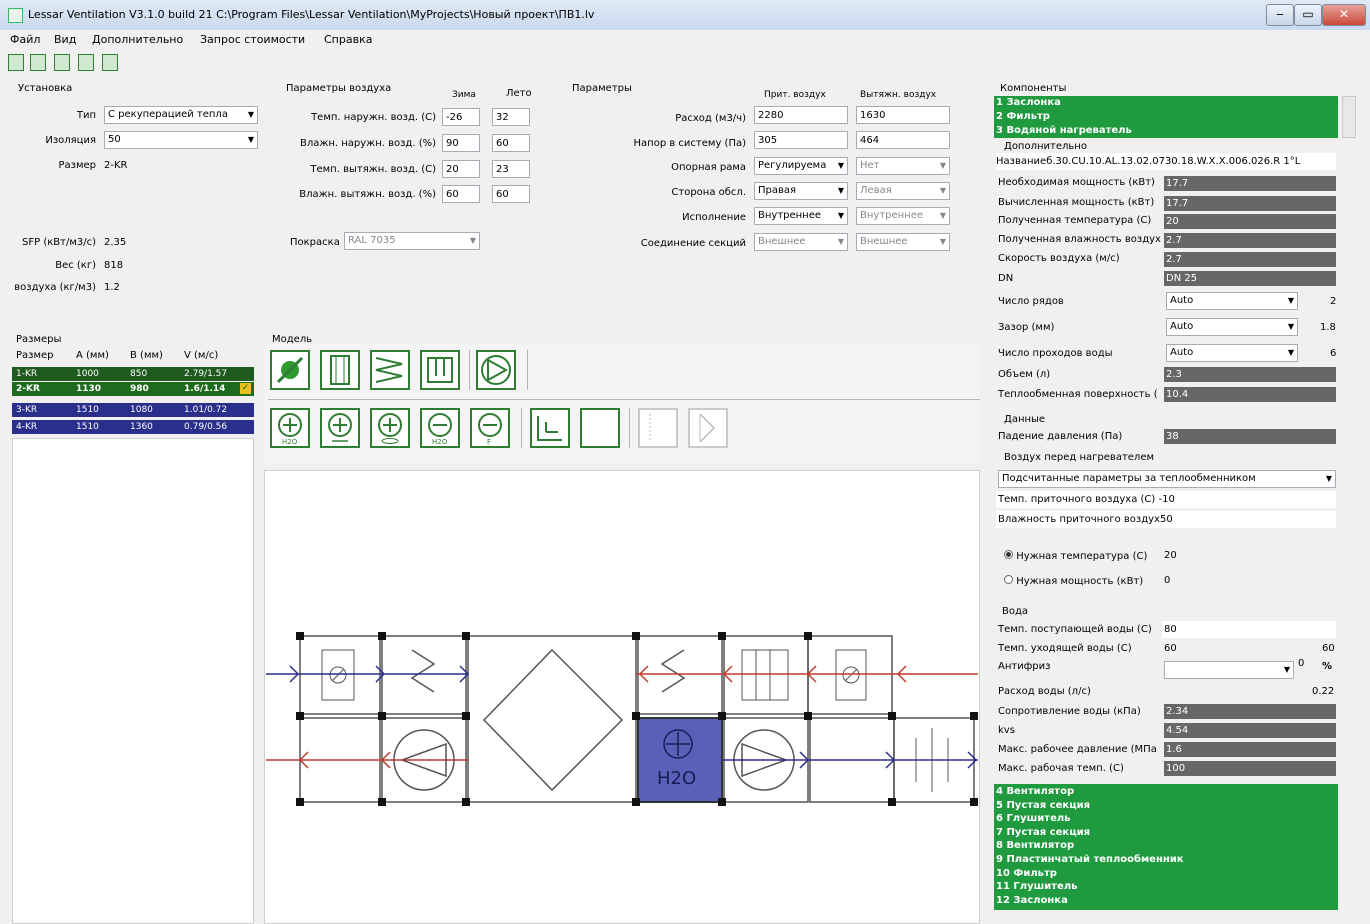  I want to click on antifreeze-select: ▼, so click(1229, 670).